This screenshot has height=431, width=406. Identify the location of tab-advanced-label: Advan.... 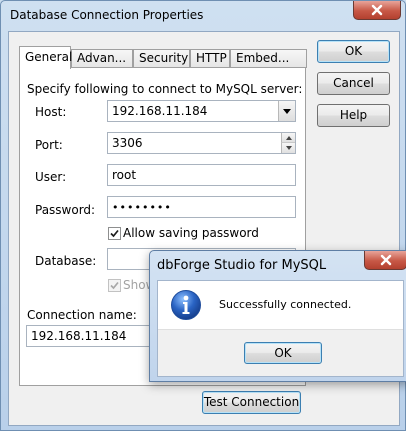
(102, 58).